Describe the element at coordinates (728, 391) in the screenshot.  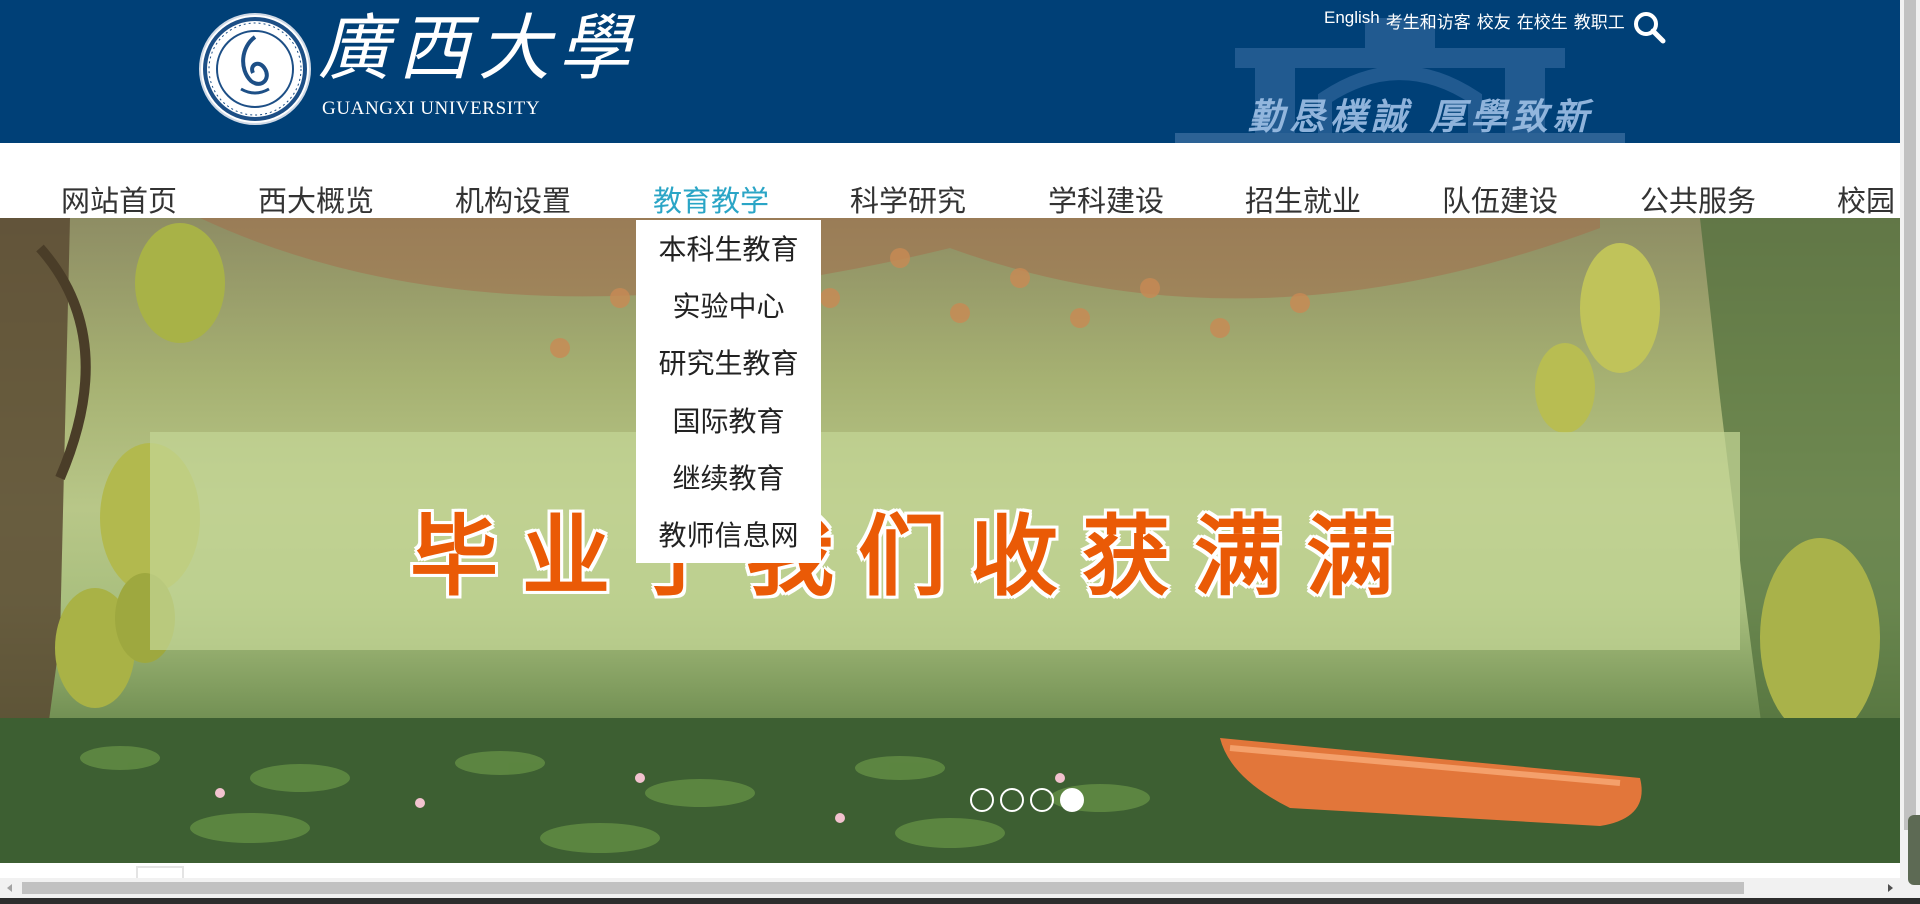
I see `education-dropdown-menu: 本科生教育 实验中心 研究生教育 国际教育 继续教育 教师信息网` at that location.